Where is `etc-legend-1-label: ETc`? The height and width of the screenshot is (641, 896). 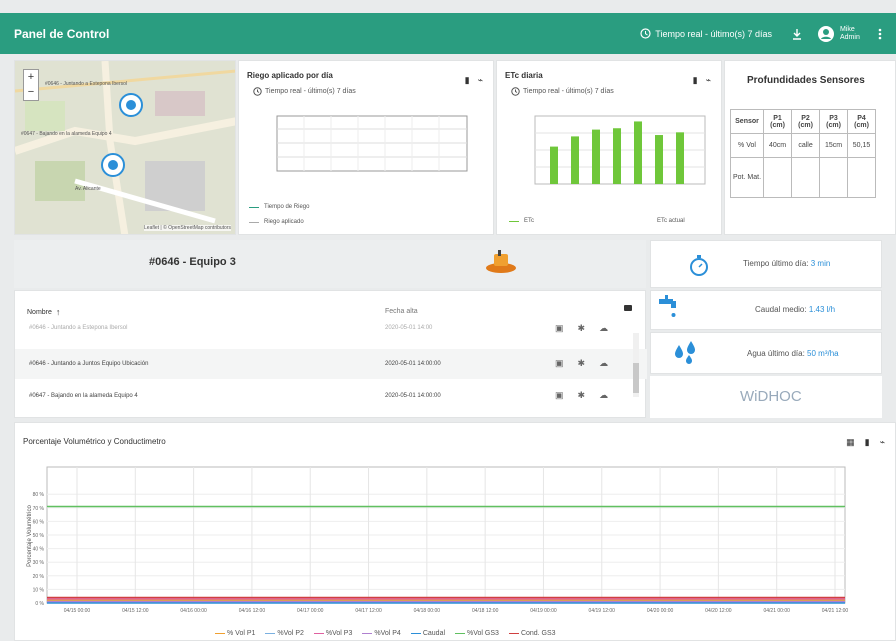 etc-legend-1-label: ETc is located at coordinates (529, 221).